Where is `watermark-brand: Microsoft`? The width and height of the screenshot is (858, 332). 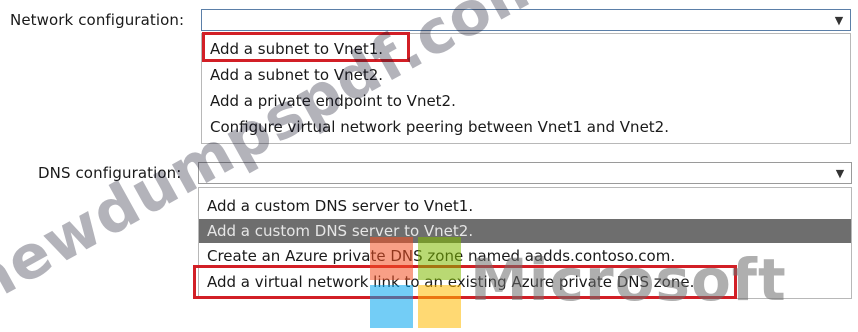 watermark-brand: Microsoft is located at coordinates (628, 280).